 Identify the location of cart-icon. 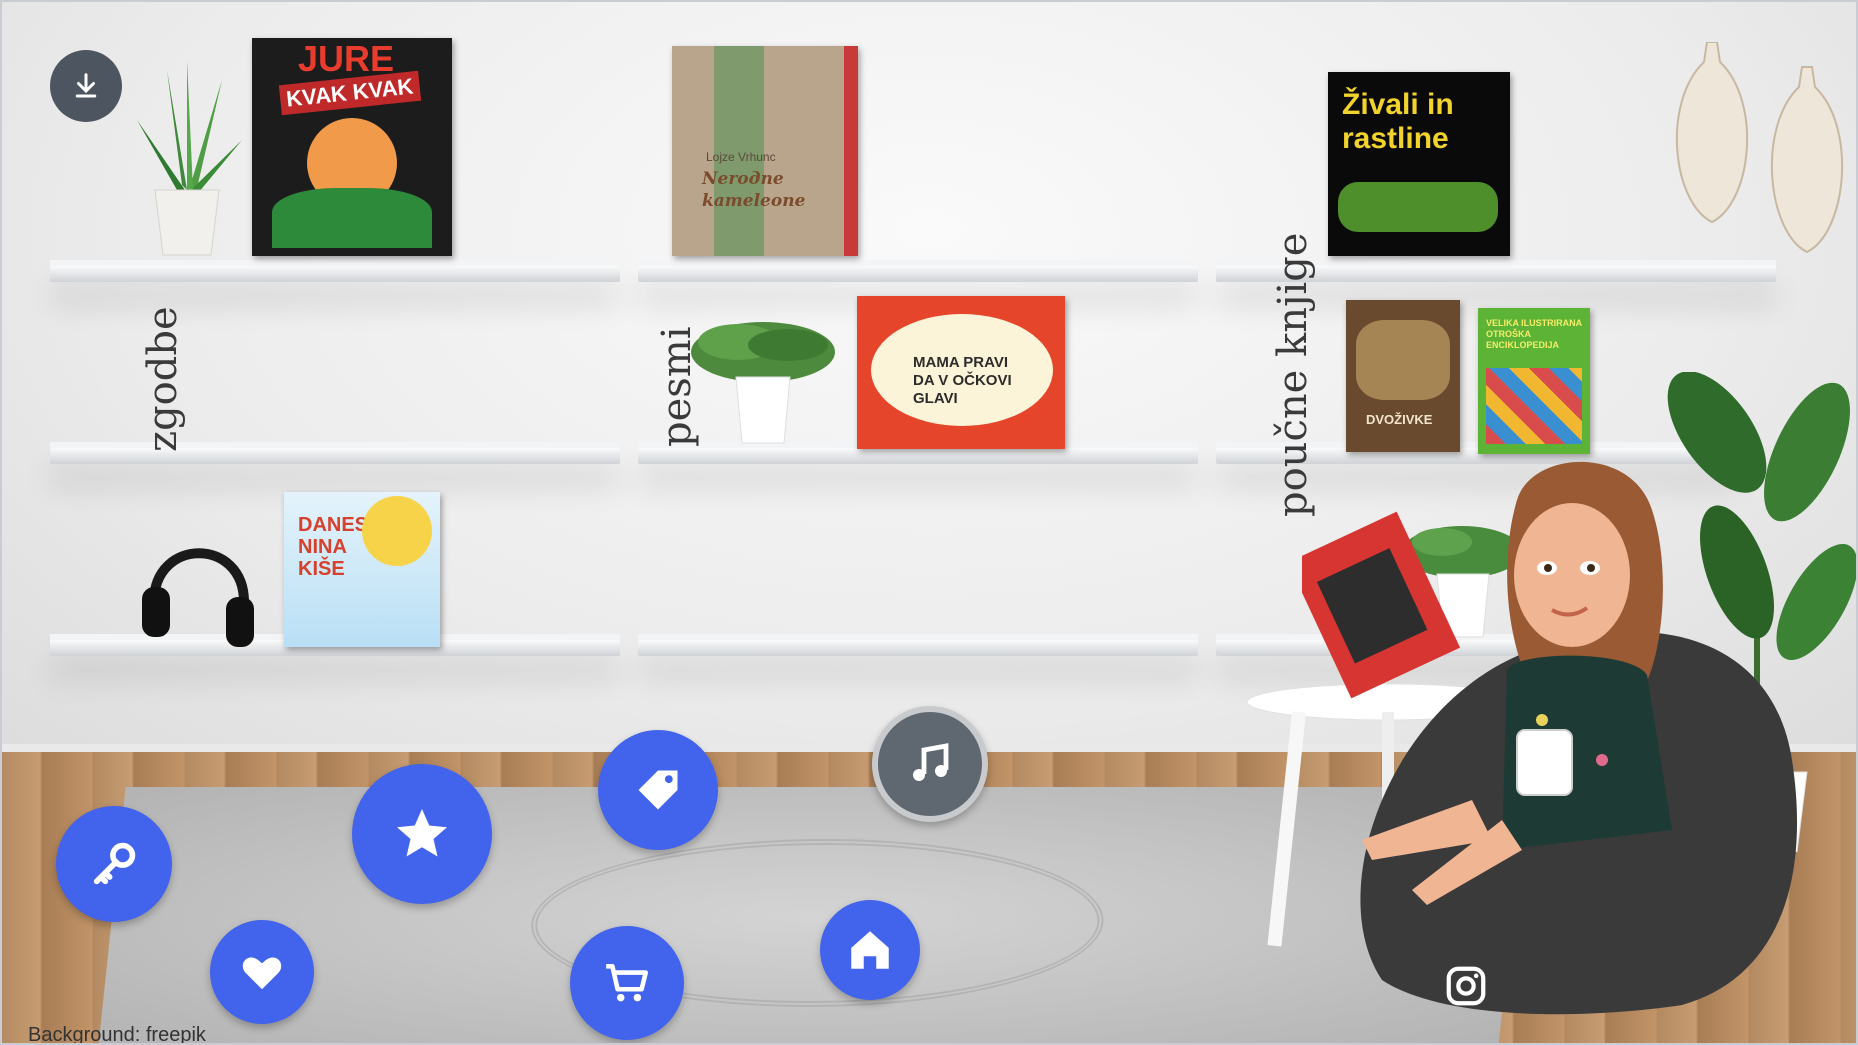
(627, 983).